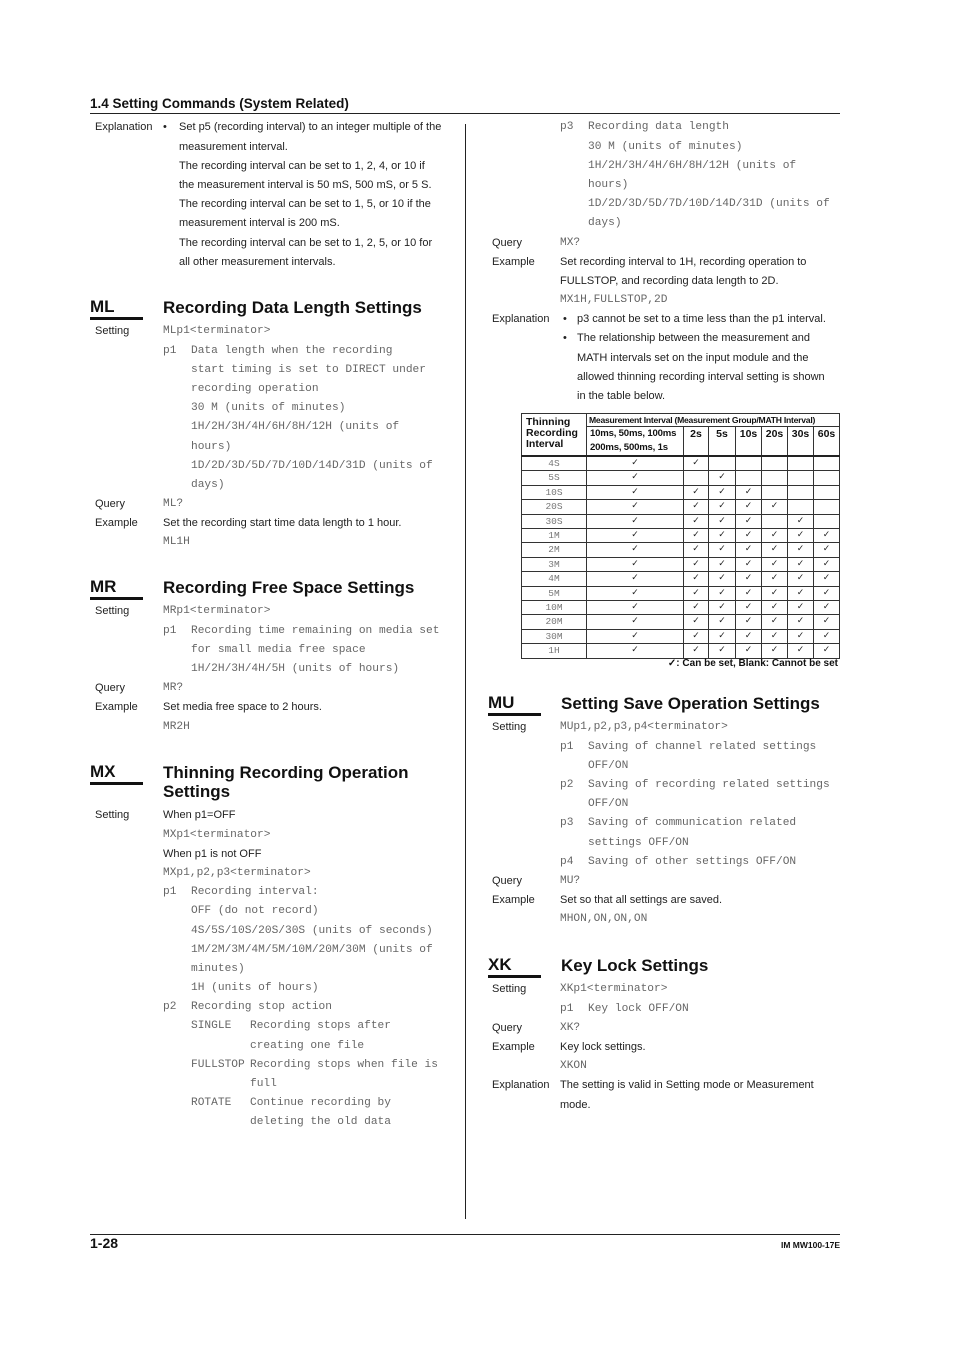 Image resolution: width=954 pixels, height=1350 pixels. I want to click on example-command: ML1H, so click(176, 542).